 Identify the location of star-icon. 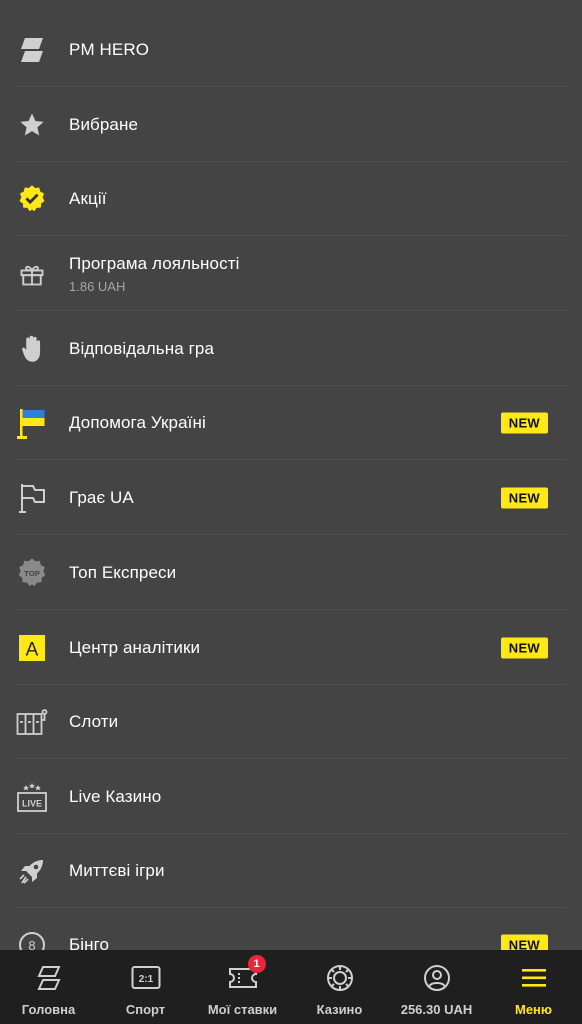
(32, 125).